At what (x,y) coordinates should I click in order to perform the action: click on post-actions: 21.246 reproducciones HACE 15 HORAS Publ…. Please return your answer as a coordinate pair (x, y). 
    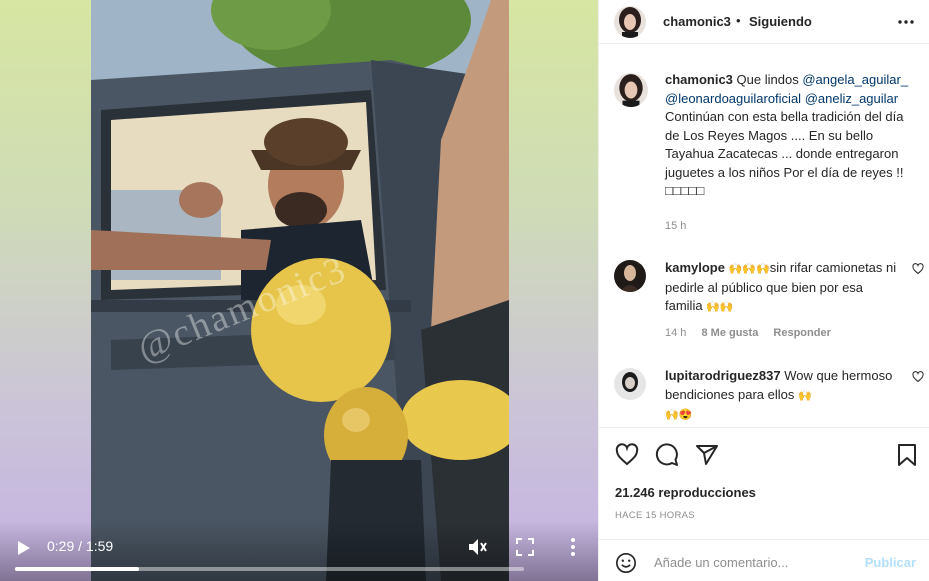
    Looking at the image, I should click on (764, 504).